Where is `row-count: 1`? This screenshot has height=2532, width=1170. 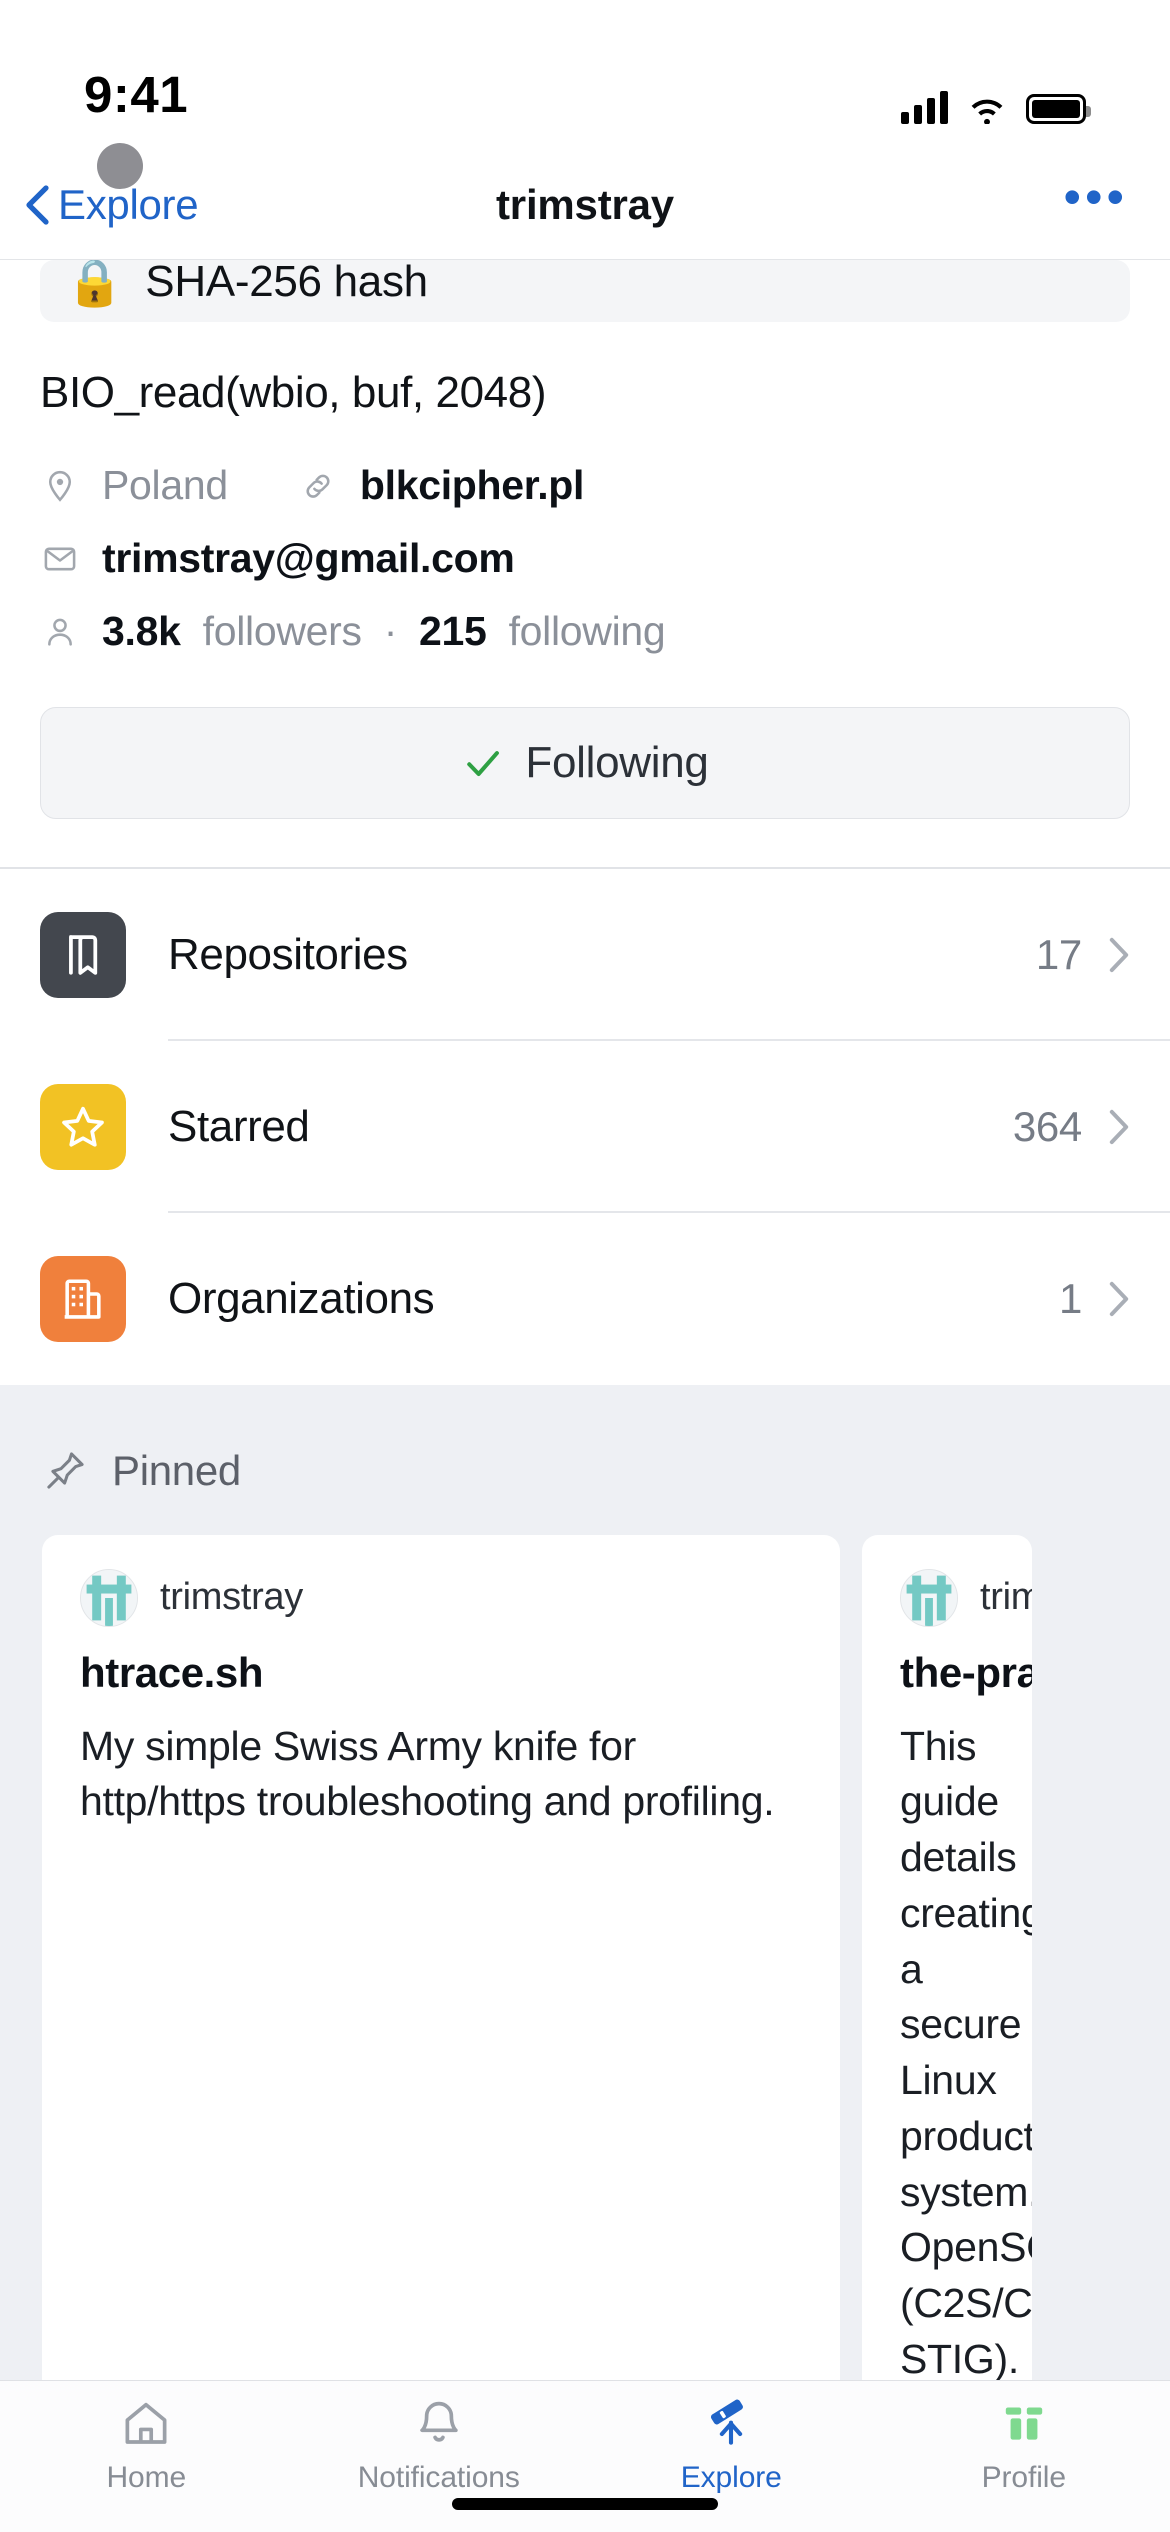 row-count: 1 is located at coordinates (1070, 1298).